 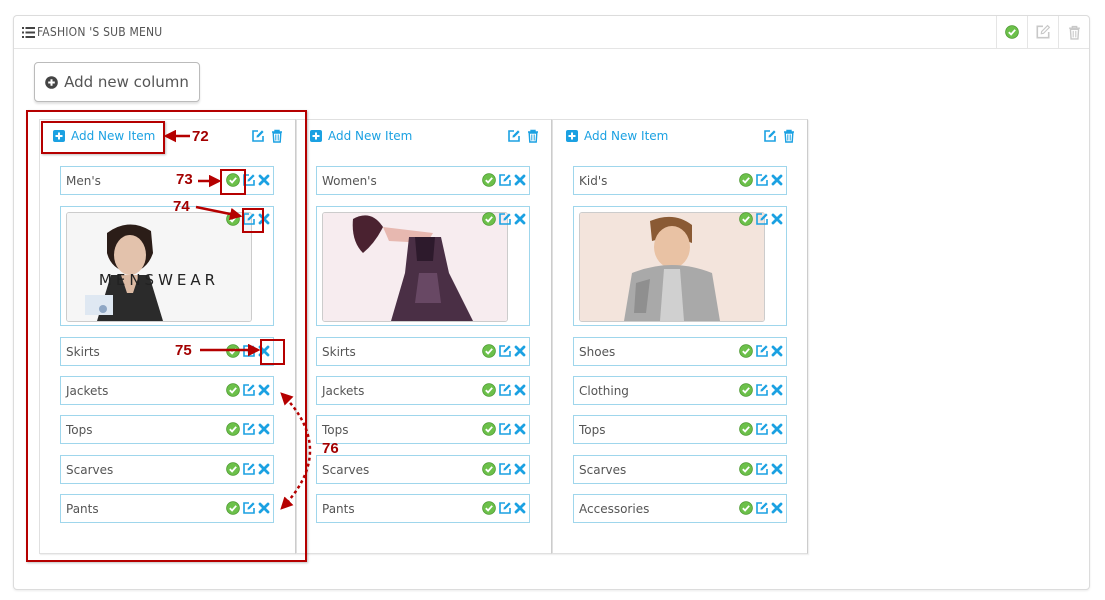 What do you see at coordinates (423, 180) in the screenshot?
I see `menu-item: Women's` at bounding box center [423, 180].